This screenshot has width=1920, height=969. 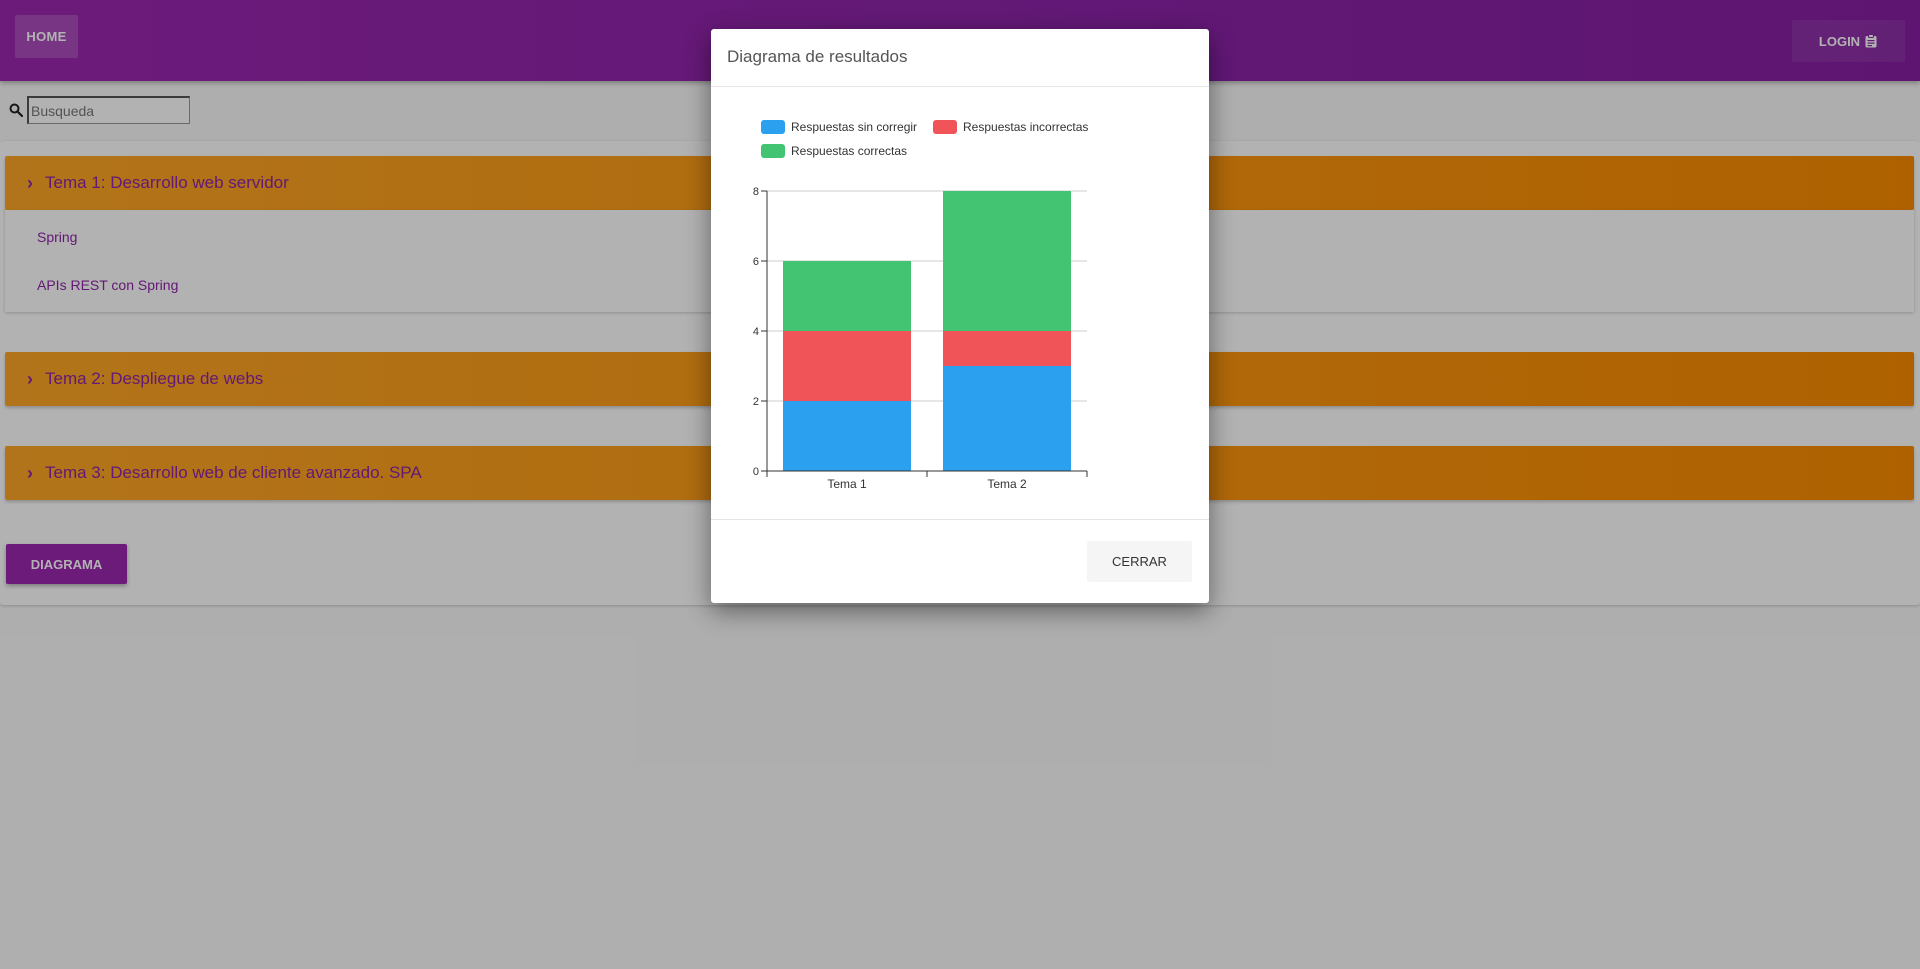 What do you see at coordinates (1025, 127) in the screenshot?
I see `legend-label: Respuestas incorrectas` at bounding box center [1025, 127].